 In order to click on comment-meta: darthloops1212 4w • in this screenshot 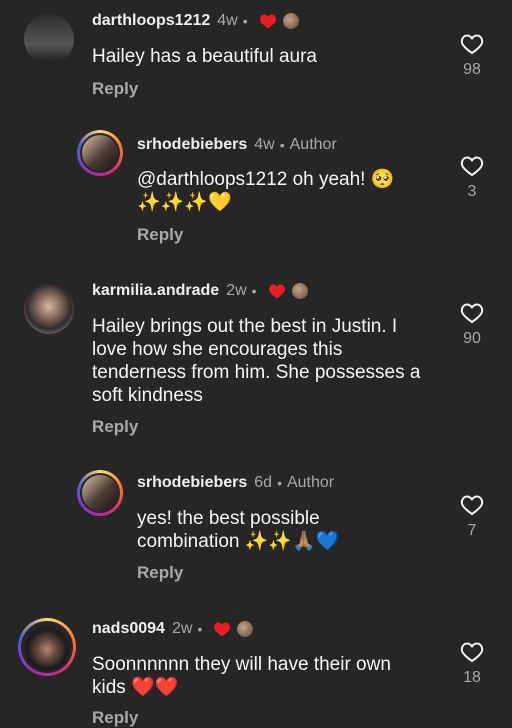, I will do `click(195, 21)`.